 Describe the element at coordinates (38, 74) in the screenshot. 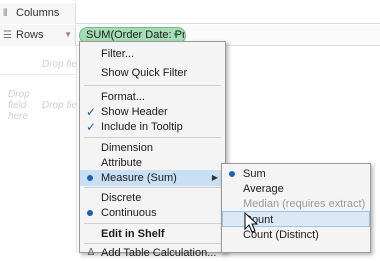

I see `divider` at that location.